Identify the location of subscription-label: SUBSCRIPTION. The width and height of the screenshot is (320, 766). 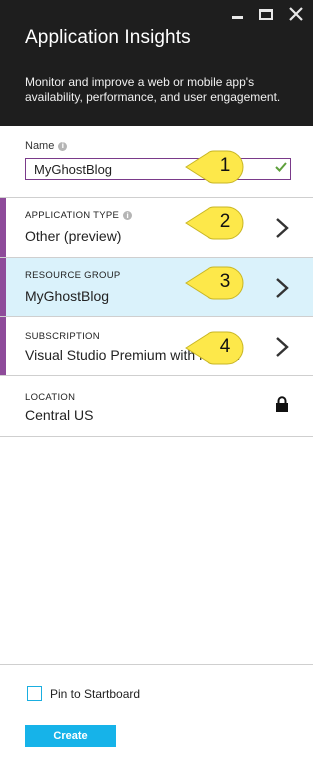
(62, 336).